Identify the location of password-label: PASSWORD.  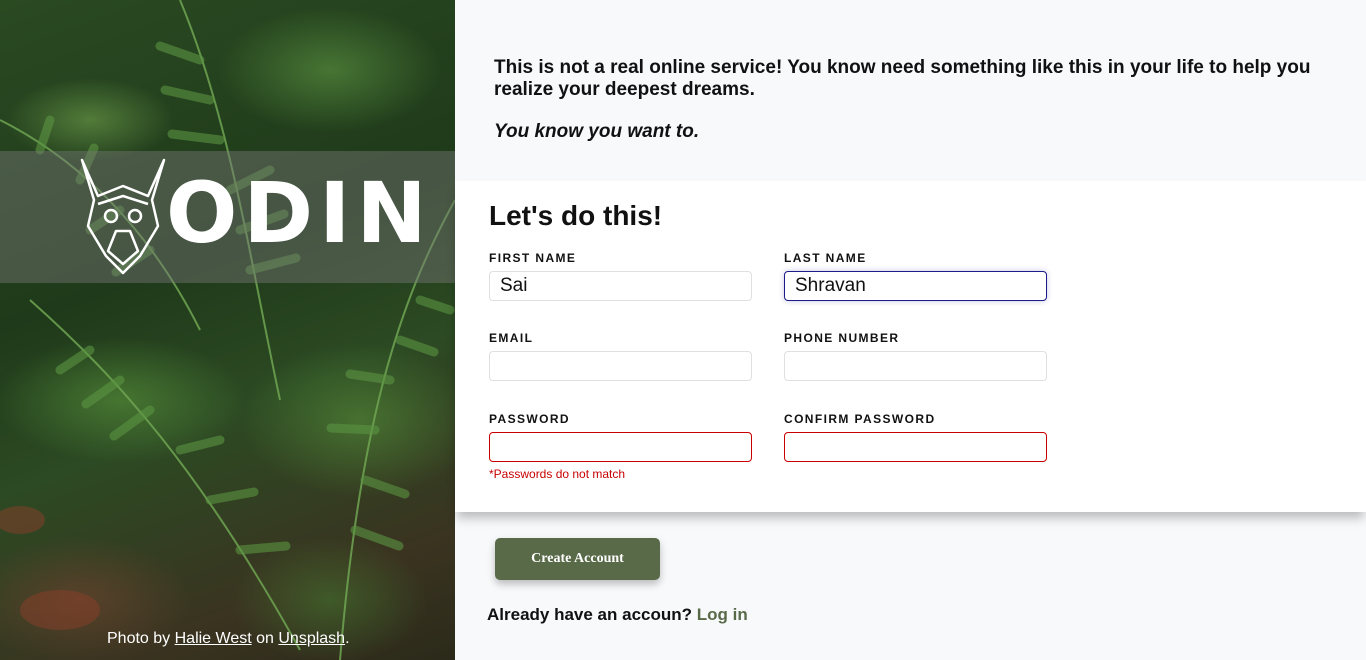
(529, 419).